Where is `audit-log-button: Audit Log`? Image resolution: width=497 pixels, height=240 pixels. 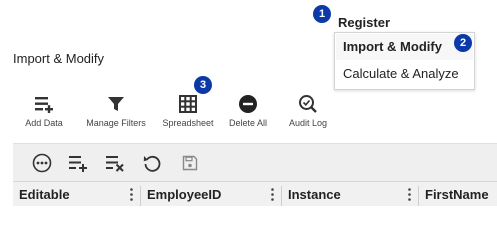 audit-log-button: Audit Log is located at coordinates (308, 112).